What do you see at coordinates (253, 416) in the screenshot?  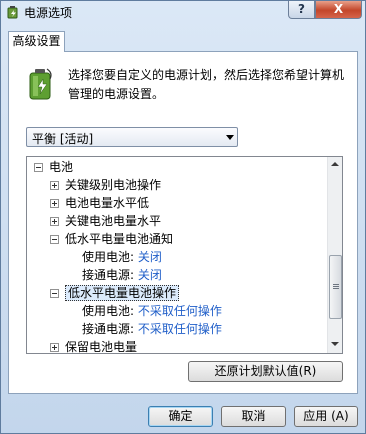 I see `cancel-button: 取消` at bounding box center [253, 416].